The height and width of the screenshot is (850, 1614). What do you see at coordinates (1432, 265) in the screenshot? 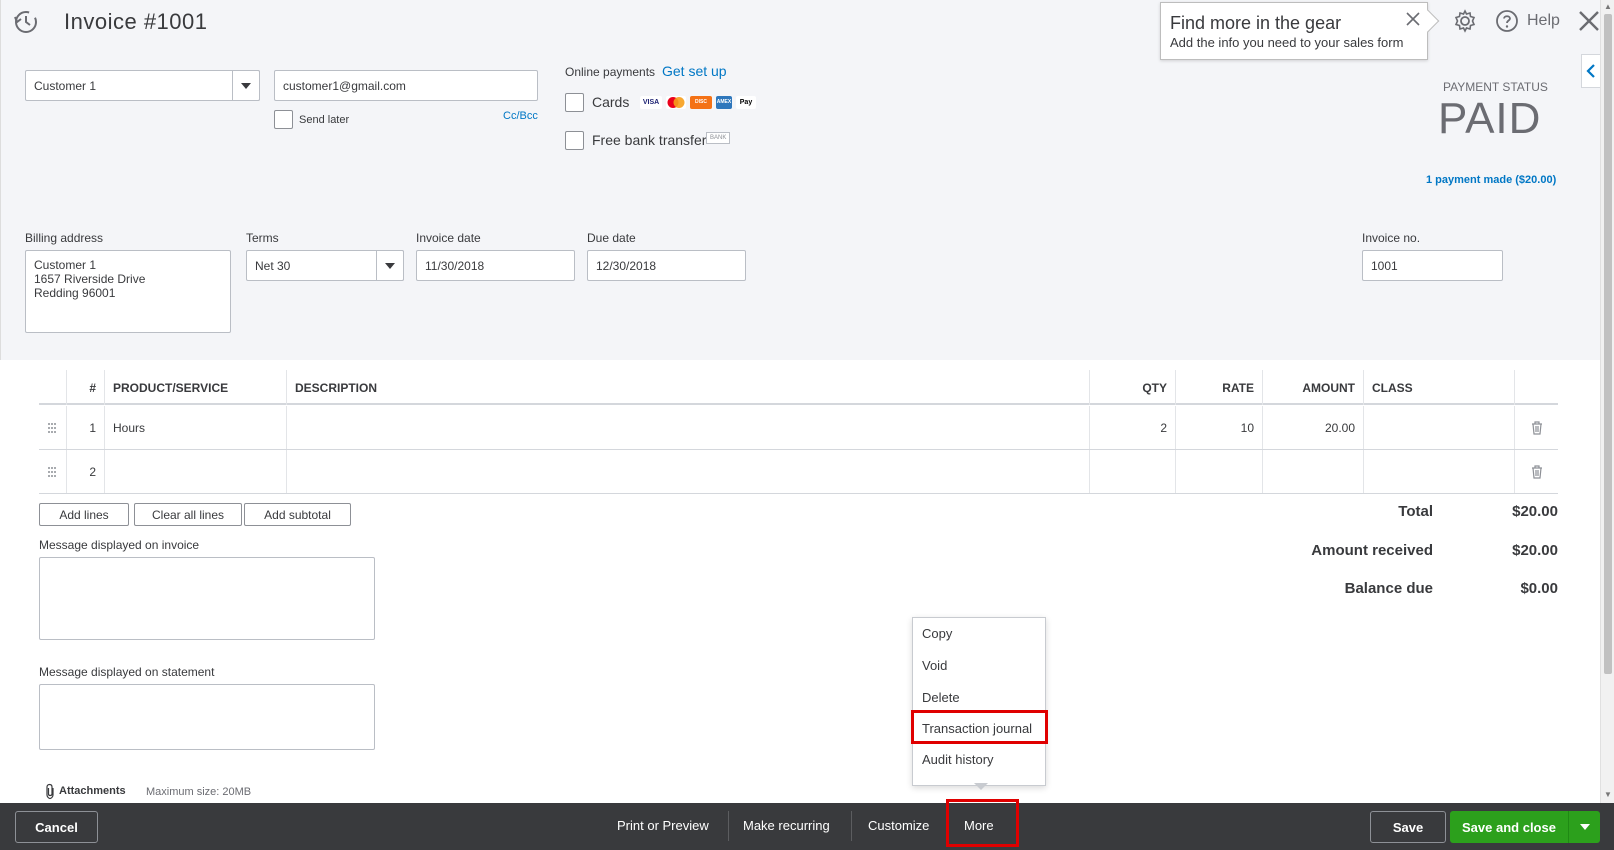
I see `invoice-no-field: 1001` at bounding box center [1432, 265].